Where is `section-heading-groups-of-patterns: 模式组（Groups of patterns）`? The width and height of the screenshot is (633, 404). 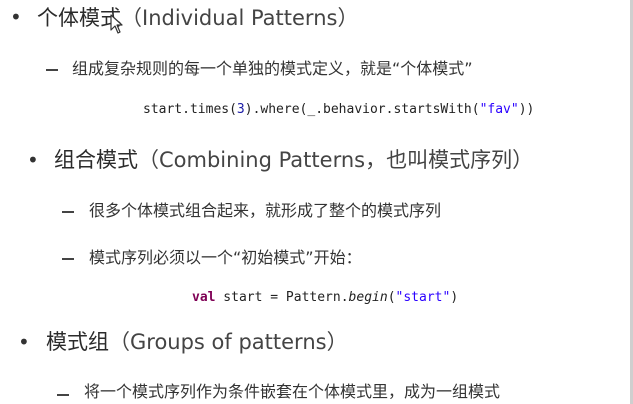
section-heading-groups-of-patterns: 模式组（Groups of patterns） is located at coordinates (197, 342).